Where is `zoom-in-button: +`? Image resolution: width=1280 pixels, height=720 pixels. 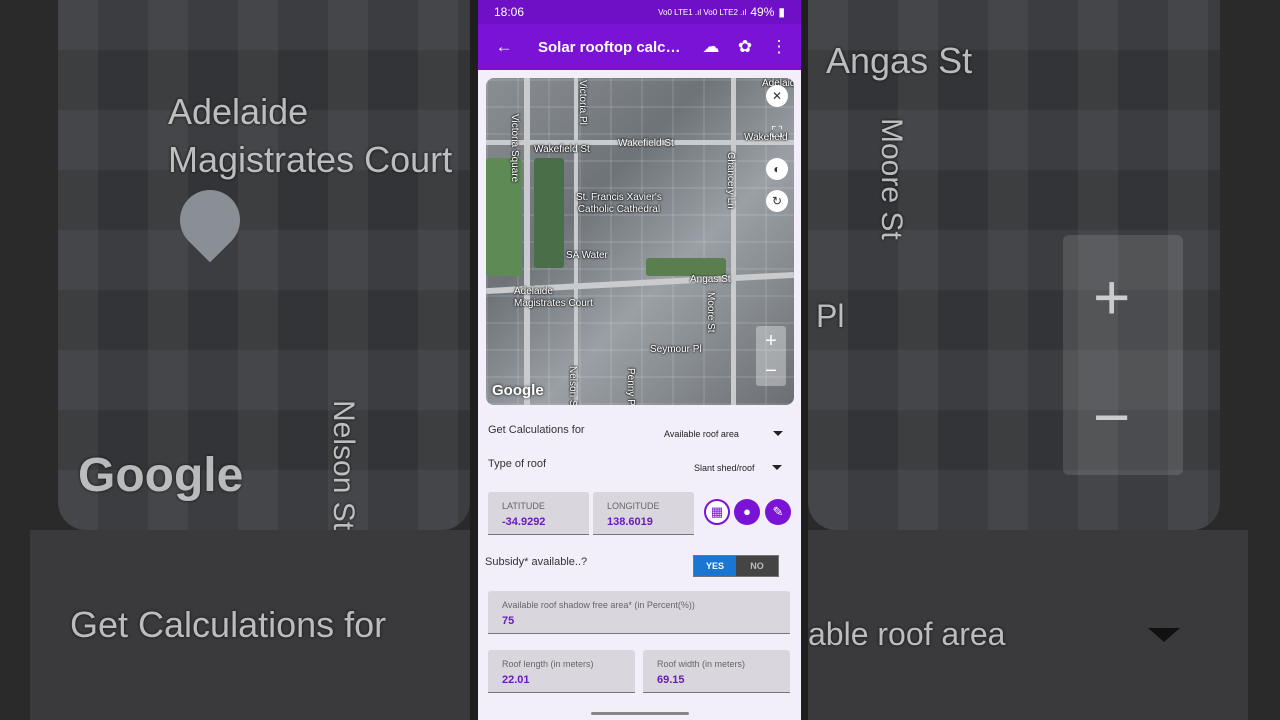
zoom-in-button: + is located at coordinates (771, 341).